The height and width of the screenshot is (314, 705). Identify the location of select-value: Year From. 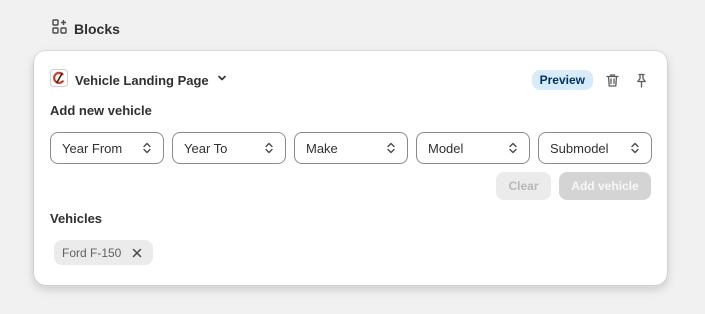
(92, 148).